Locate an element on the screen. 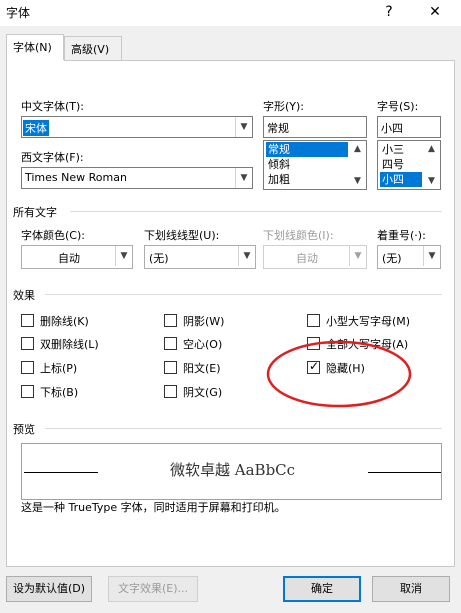 The height and width of the screenshot is (613, 461). strikethrough-checkbox is located at coordinates (27, 320).